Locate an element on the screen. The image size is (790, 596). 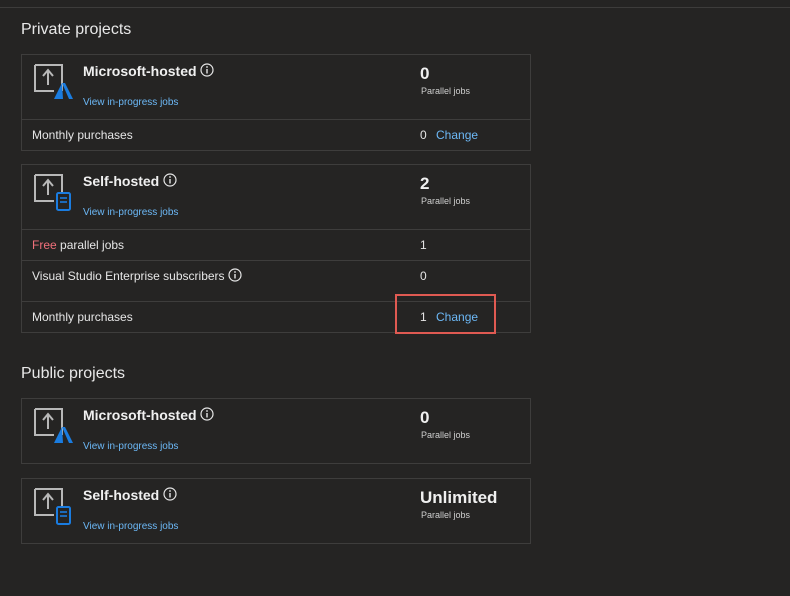
vs-enterprise-value: 0 is located at coordinates (423, 276).